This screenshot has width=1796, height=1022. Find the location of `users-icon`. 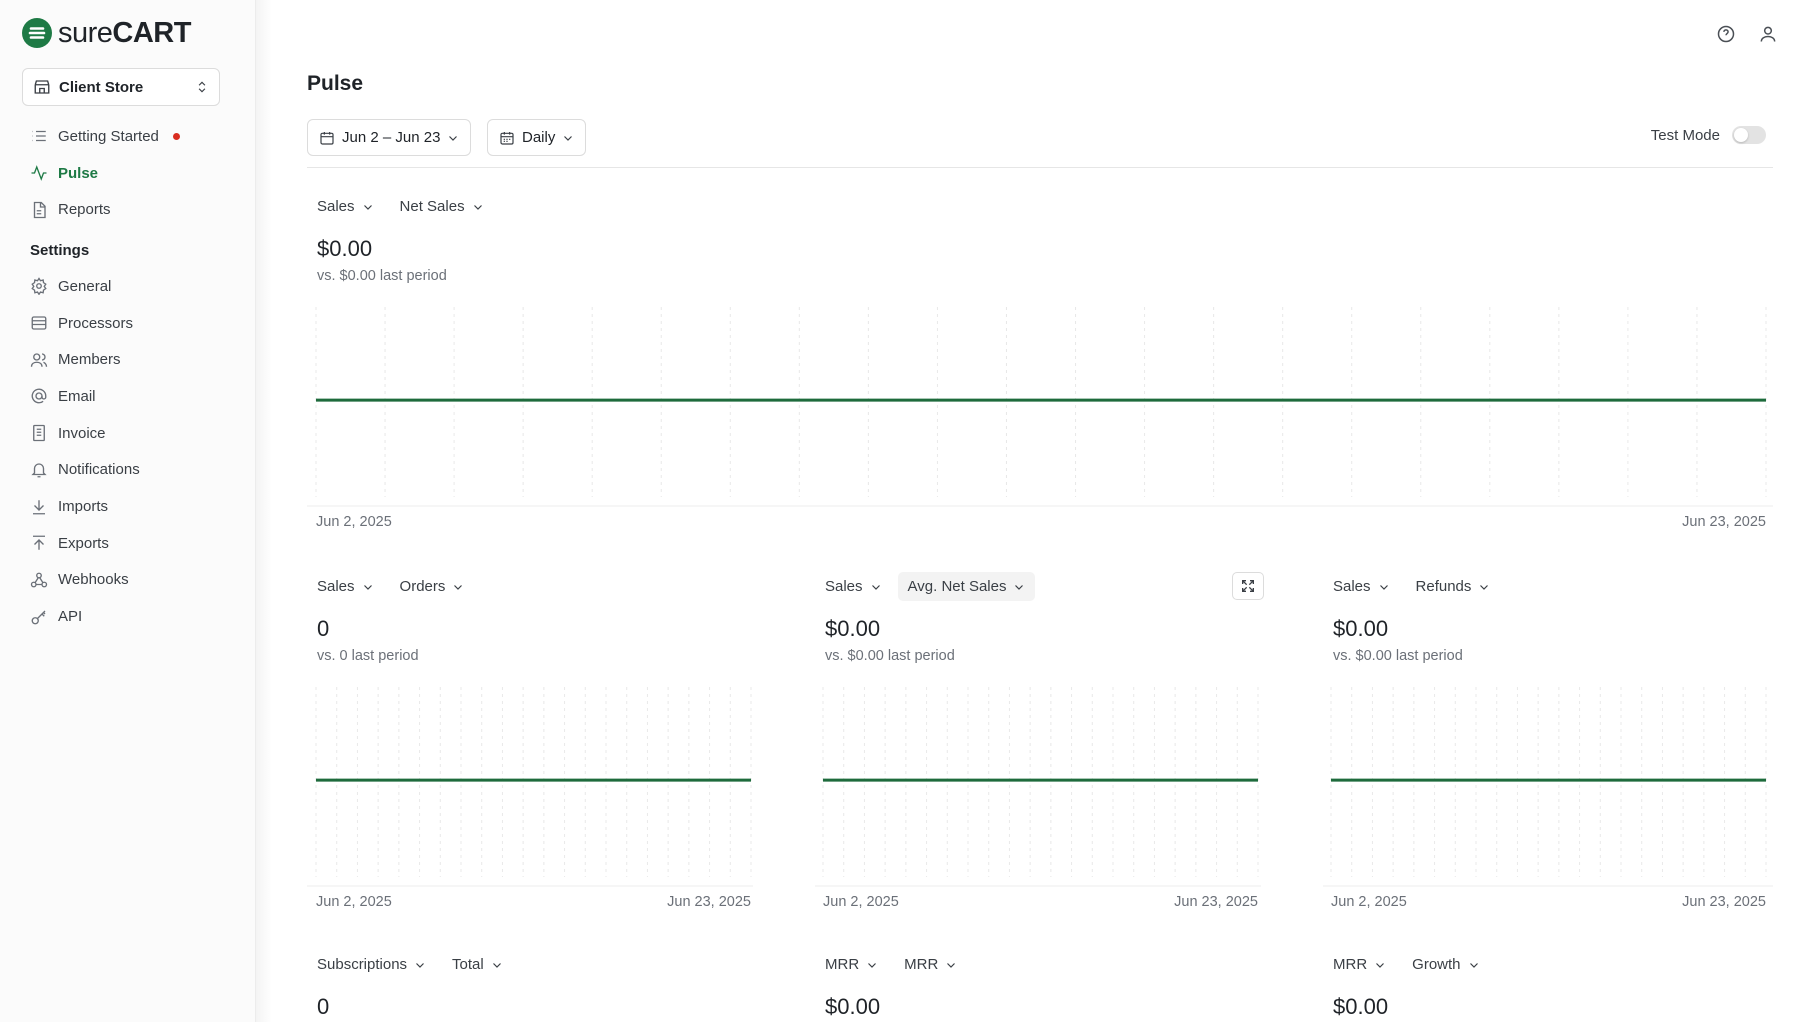

users-icon is located at coordinates (39, 360).